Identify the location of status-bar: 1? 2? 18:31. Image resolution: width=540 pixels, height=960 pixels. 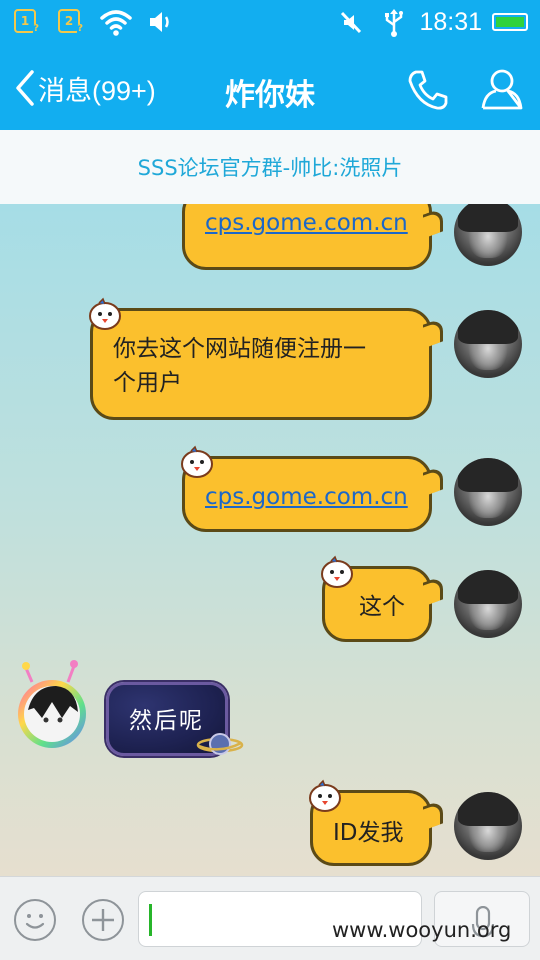
(270, 23).